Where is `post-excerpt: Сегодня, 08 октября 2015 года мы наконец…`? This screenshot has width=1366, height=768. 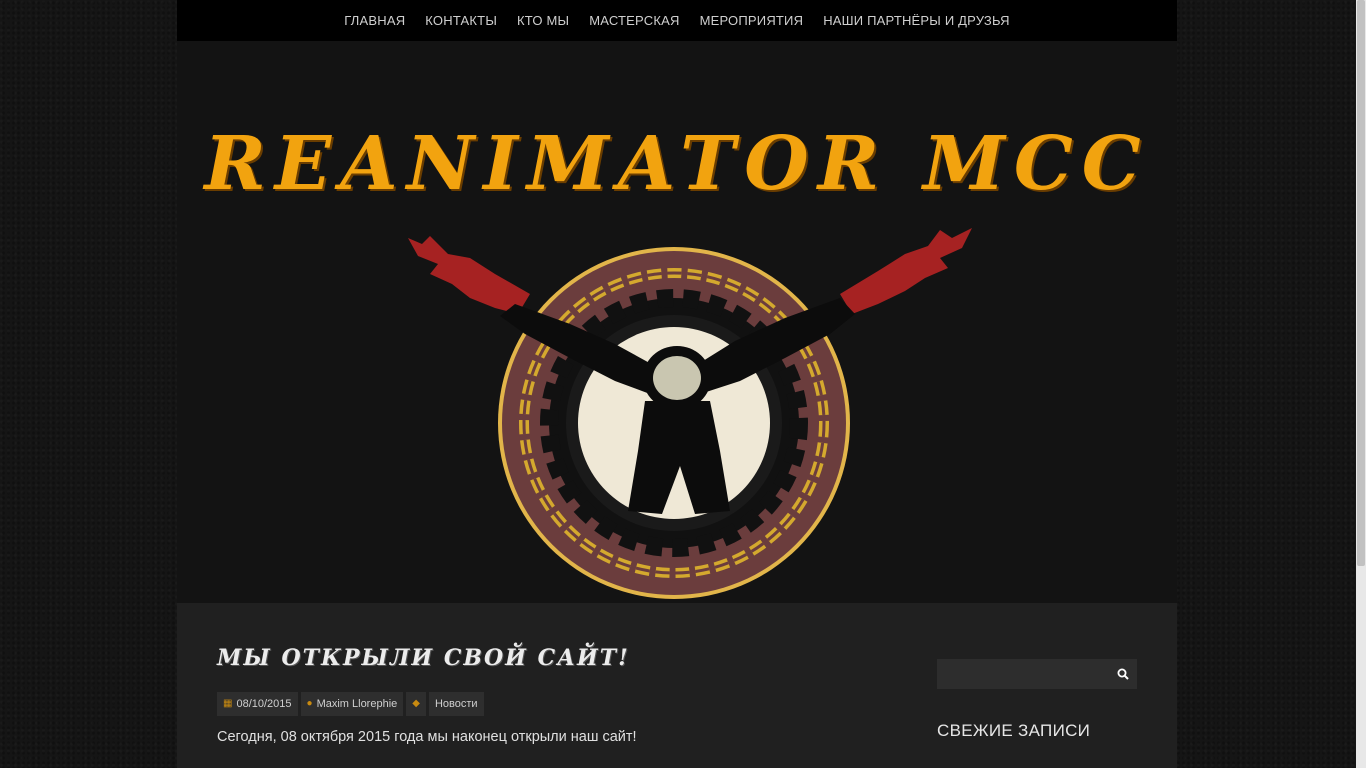 post-excerpt: Сегодня, 08 октября 2015 года мы наконец… is located at coordinates (427, 737).